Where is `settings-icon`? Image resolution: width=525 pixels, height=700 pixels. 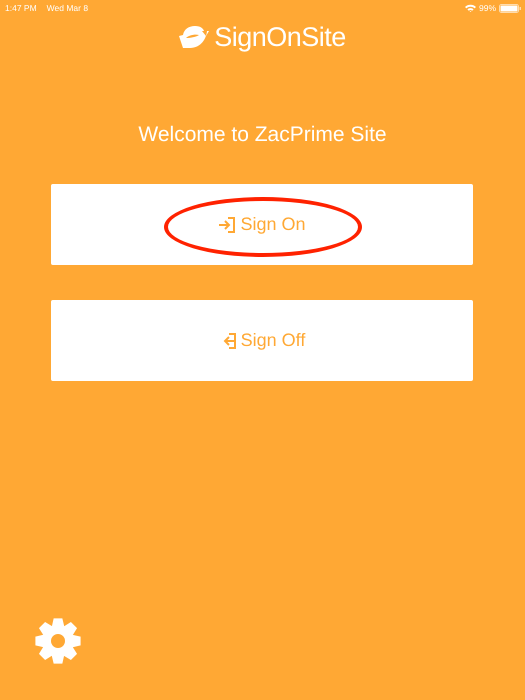
settings-icon is located at coordinates (58, 641).